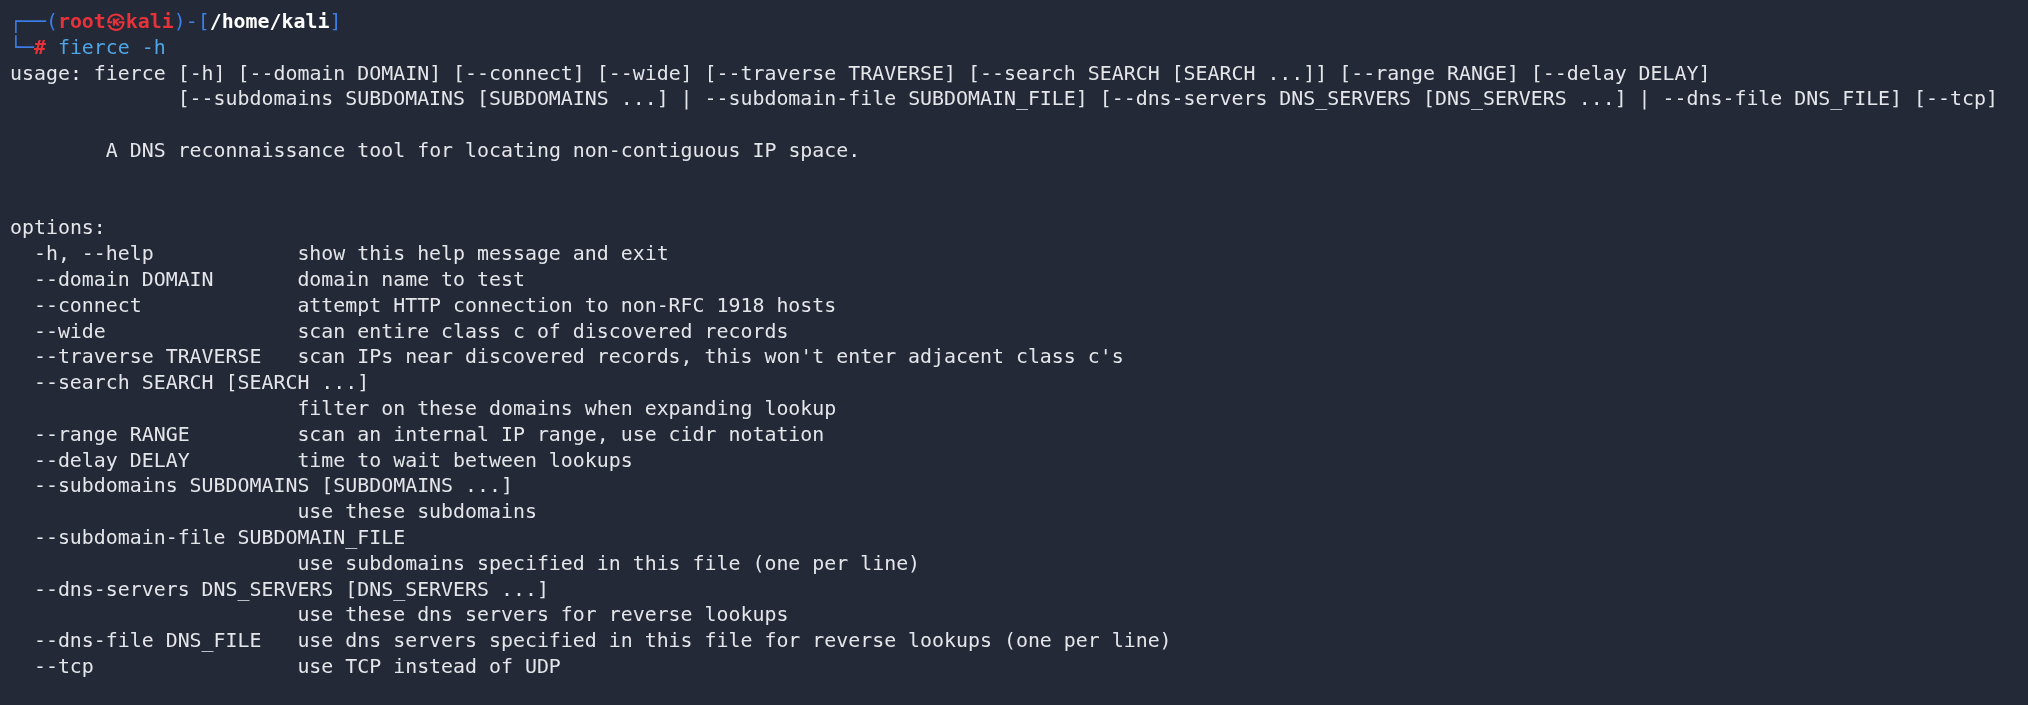  What do you see at coordinates (561, 434) in the screenshot?
I see `option-help: scan an internal IP range, use cidr notation` at bounding box center [561, 434].